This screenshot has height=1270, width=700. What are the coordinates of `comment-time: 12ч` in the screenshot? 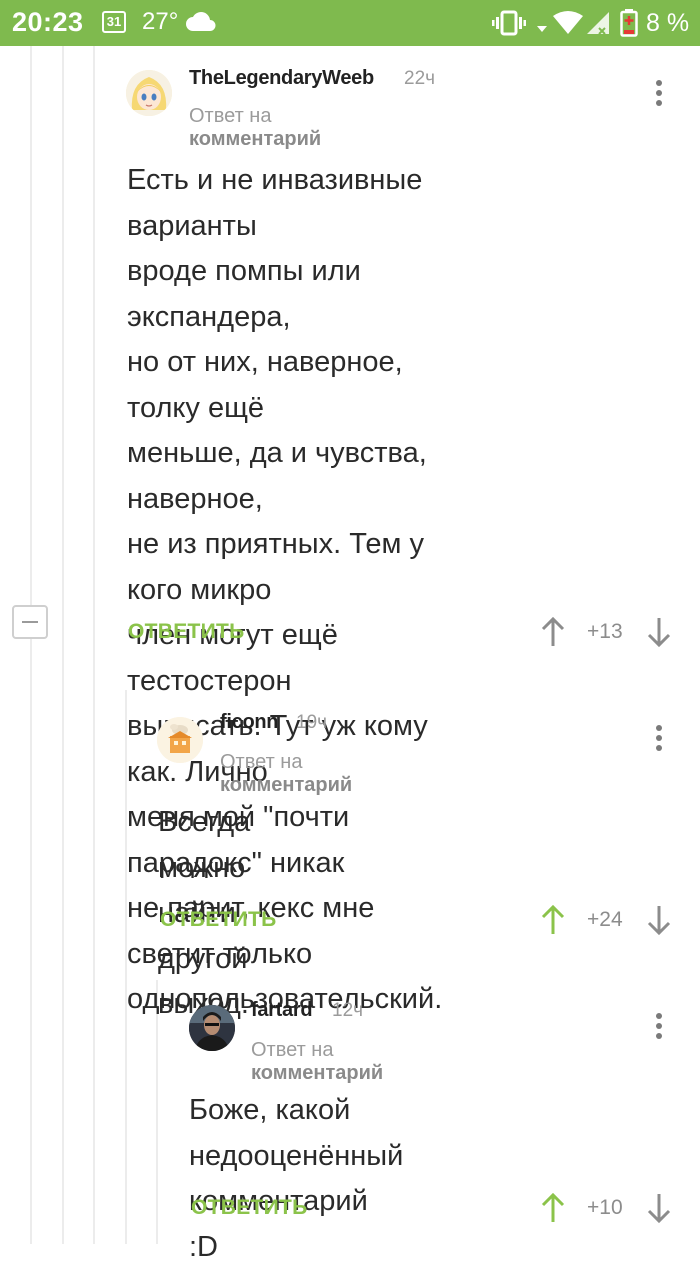 It's located at (348, 1010).